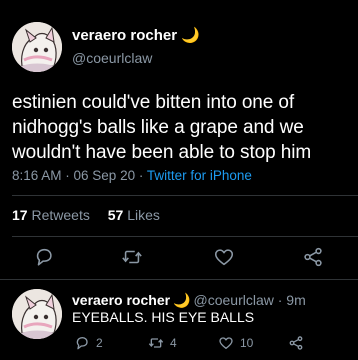 This screenshot has width=358, height=360. I want to click on author-name: veraero rocher 🌙, so click(136, 35).